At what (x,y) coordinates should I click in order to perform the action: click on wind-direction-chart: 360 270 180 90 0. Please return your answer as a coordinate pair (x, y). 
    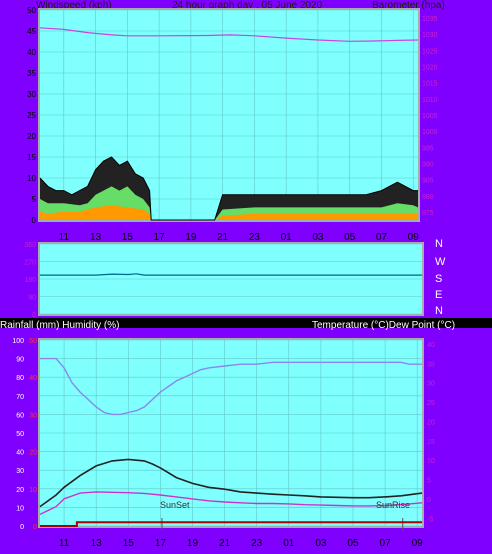
    Looking at the image, I should click on (224, 280).